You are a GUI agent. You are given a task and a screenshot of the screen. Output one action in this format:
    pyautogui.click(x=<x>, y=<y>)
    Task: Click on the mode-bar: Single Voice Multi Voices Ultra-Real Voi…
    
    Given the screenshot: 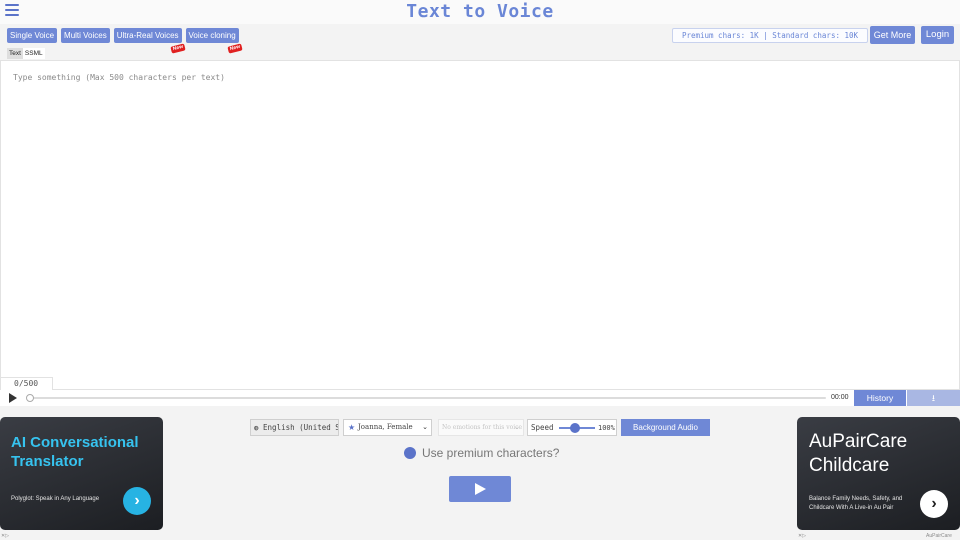 What is the action you would take?
    pyautogui.click(x=125, y=41)
    